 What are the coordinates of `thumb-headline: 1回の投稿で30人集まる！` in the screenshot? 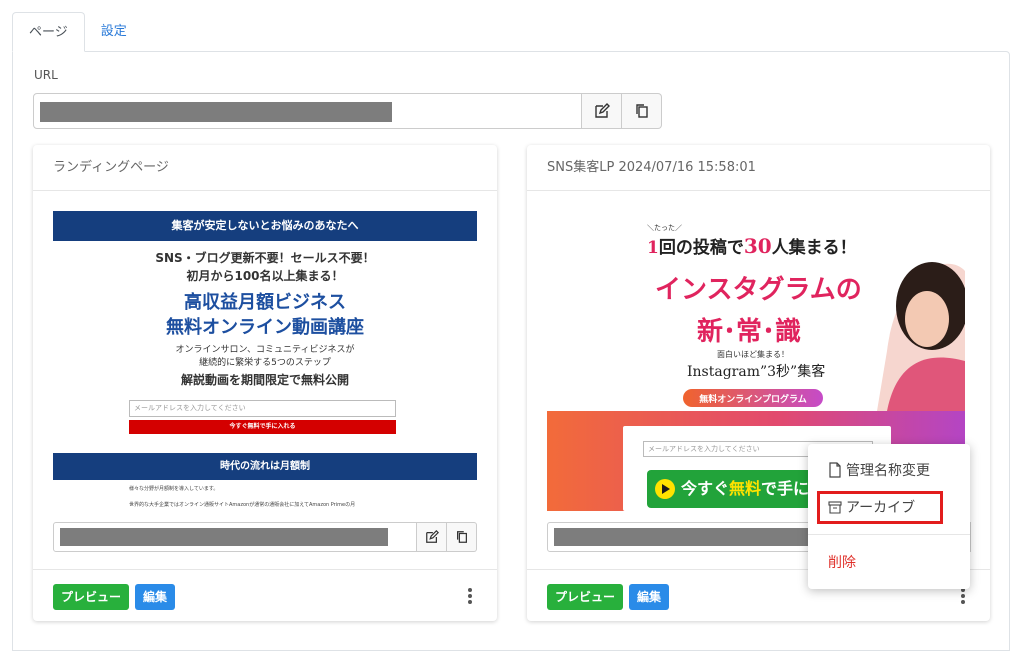 It's located at (752, 245).